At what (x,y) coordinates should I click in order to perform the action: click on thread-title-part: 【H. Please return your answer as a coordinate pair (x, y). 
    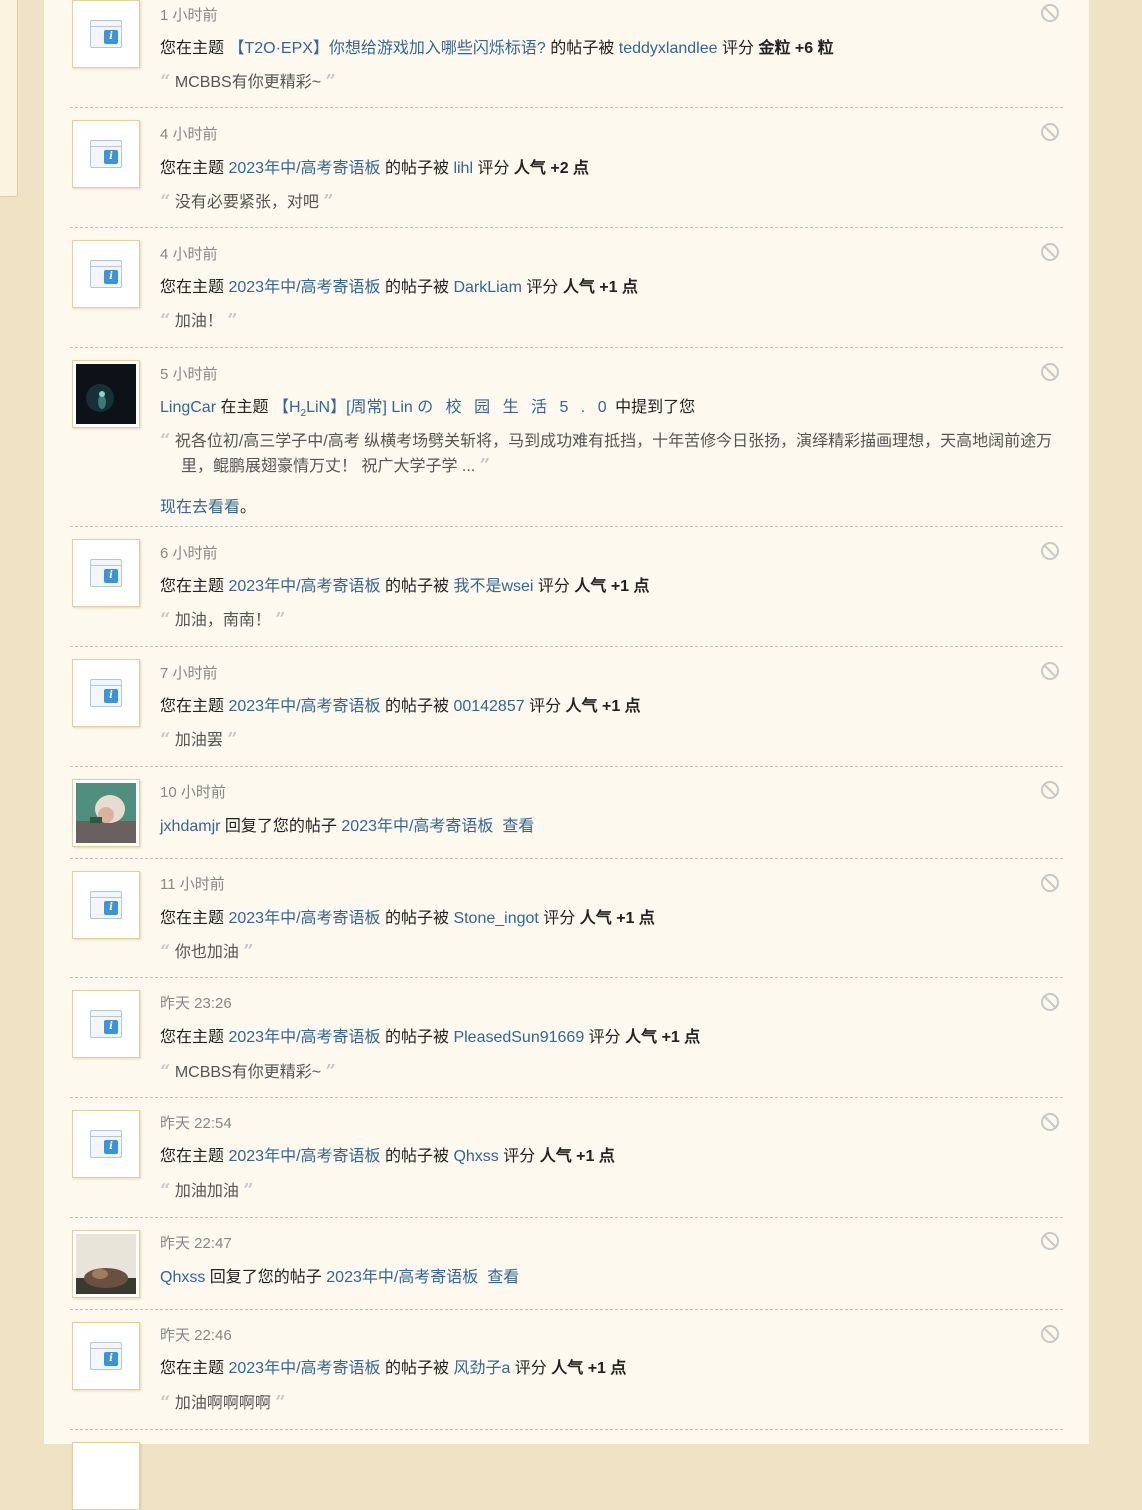
    Looking at the image, I should click on (286, 407).